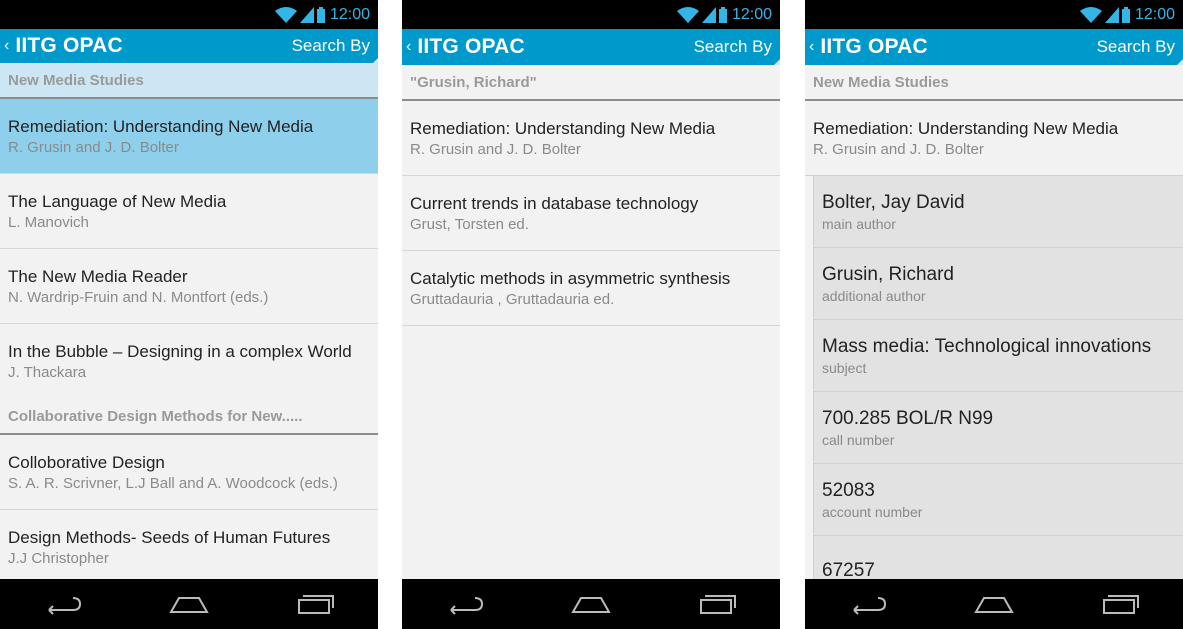 This screenshot has width=1183, height=629. What do you see at coordinates (58, 558) in the screenshot?
I see `item-subtitle: J.J Christopher` at bounding box center [58, 558].